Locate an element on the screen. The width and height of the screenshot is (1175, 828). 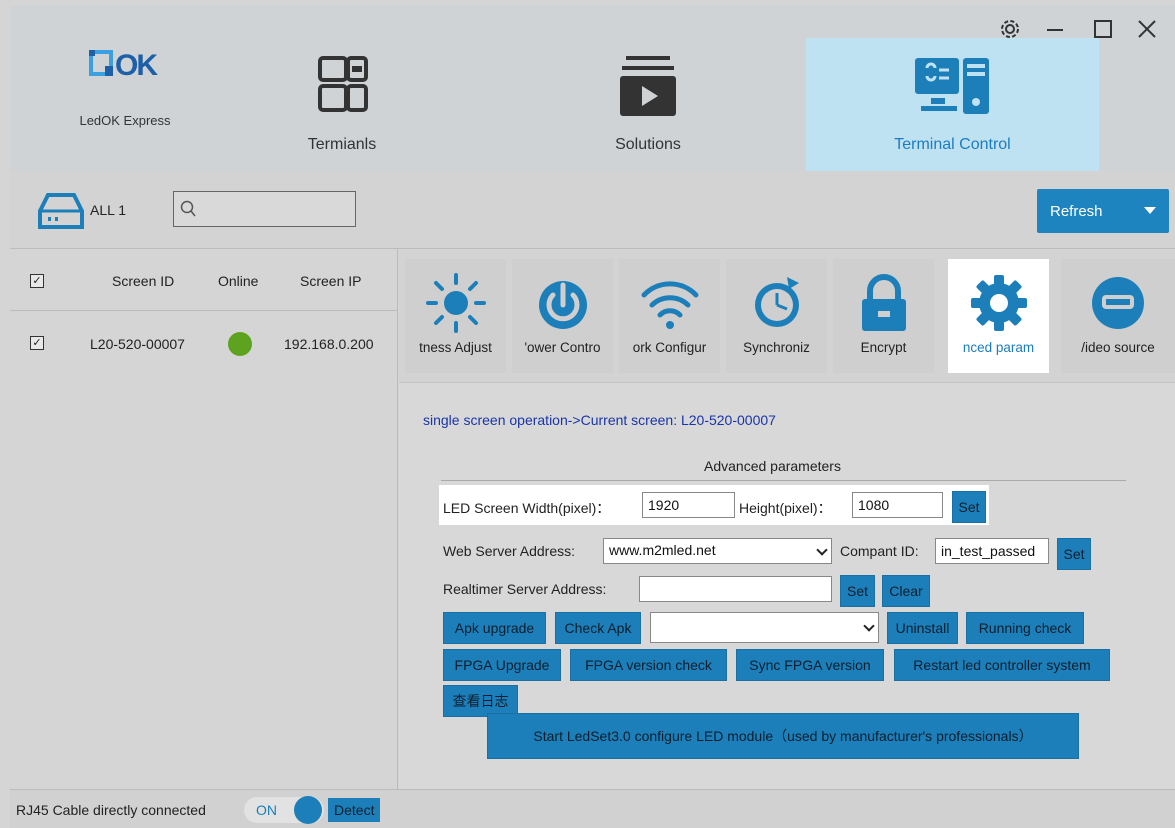
column-online: Online is located at coordinates (238, 281).